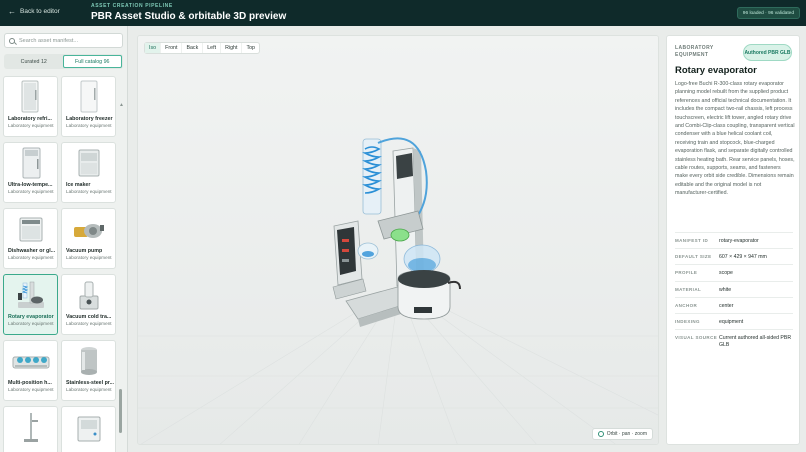 This screenshot has height=452, width=806. I want to click on property-row: MANIFEST ID rotary-evaporator, so click(734, 240).